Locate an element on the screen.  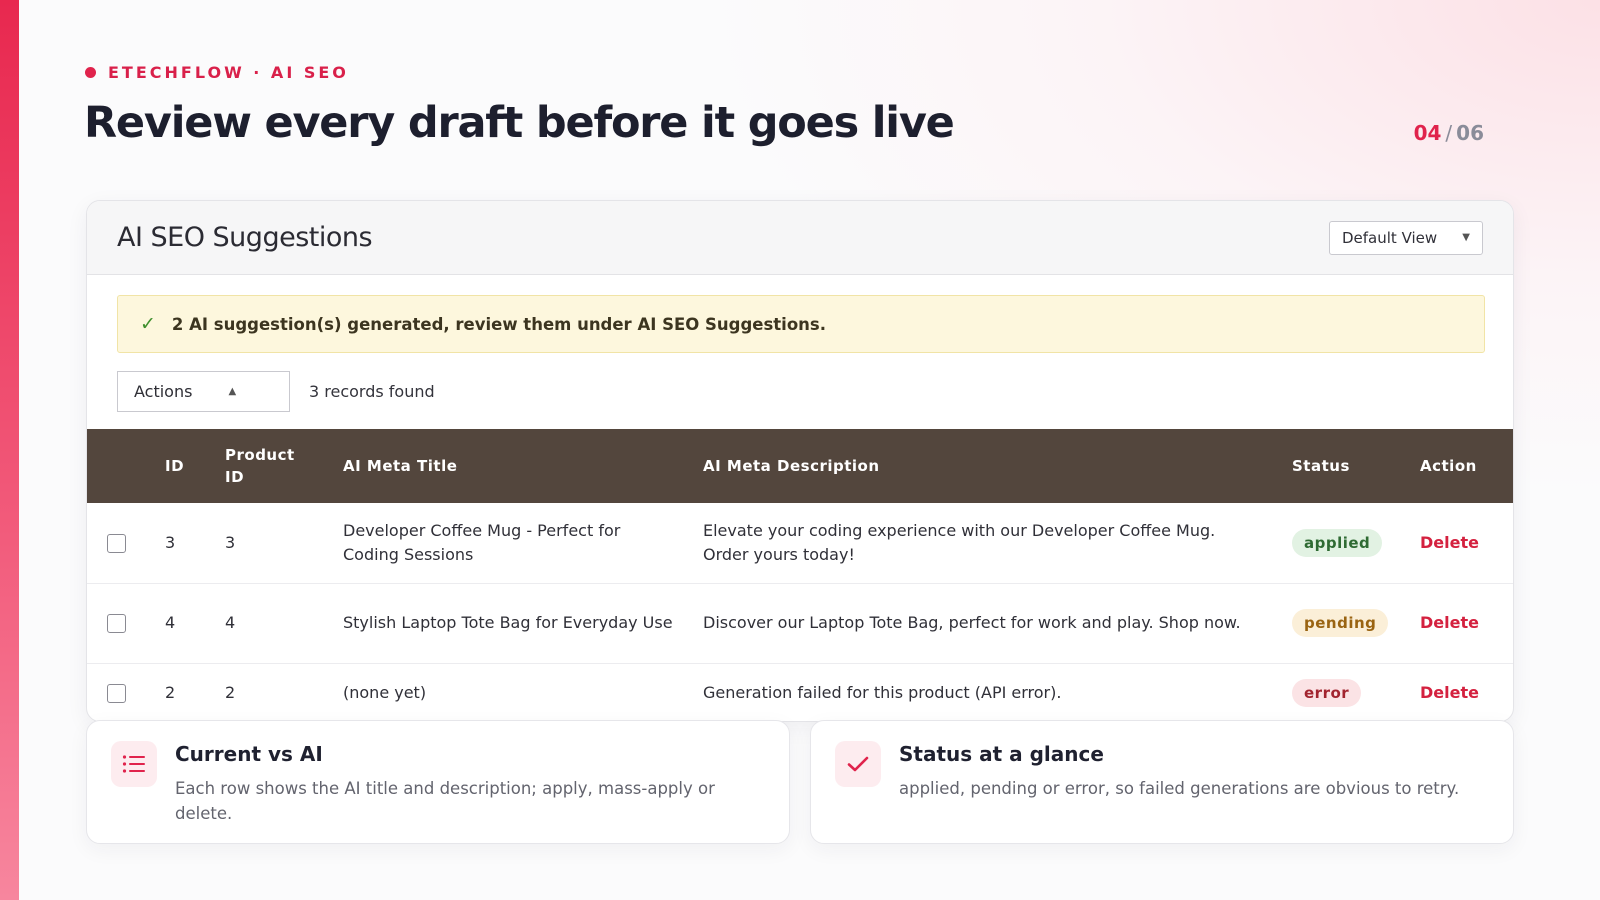
chevron-down-icon: ▼ is located at coordinates (1466, 237).